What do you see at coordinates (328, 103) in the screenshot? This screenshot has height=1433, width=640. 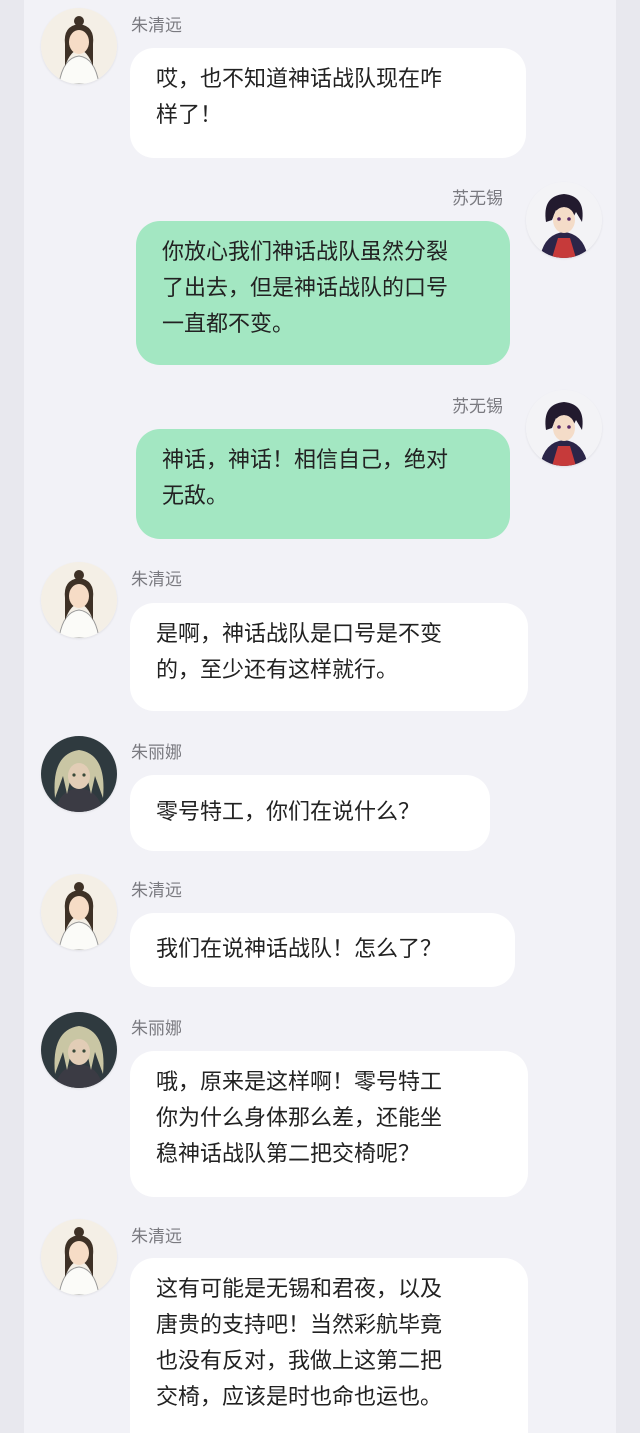 I see `message-bubble: 哎，也不知道神话战队现在咋 样了！` at bounding box center [328, 103].